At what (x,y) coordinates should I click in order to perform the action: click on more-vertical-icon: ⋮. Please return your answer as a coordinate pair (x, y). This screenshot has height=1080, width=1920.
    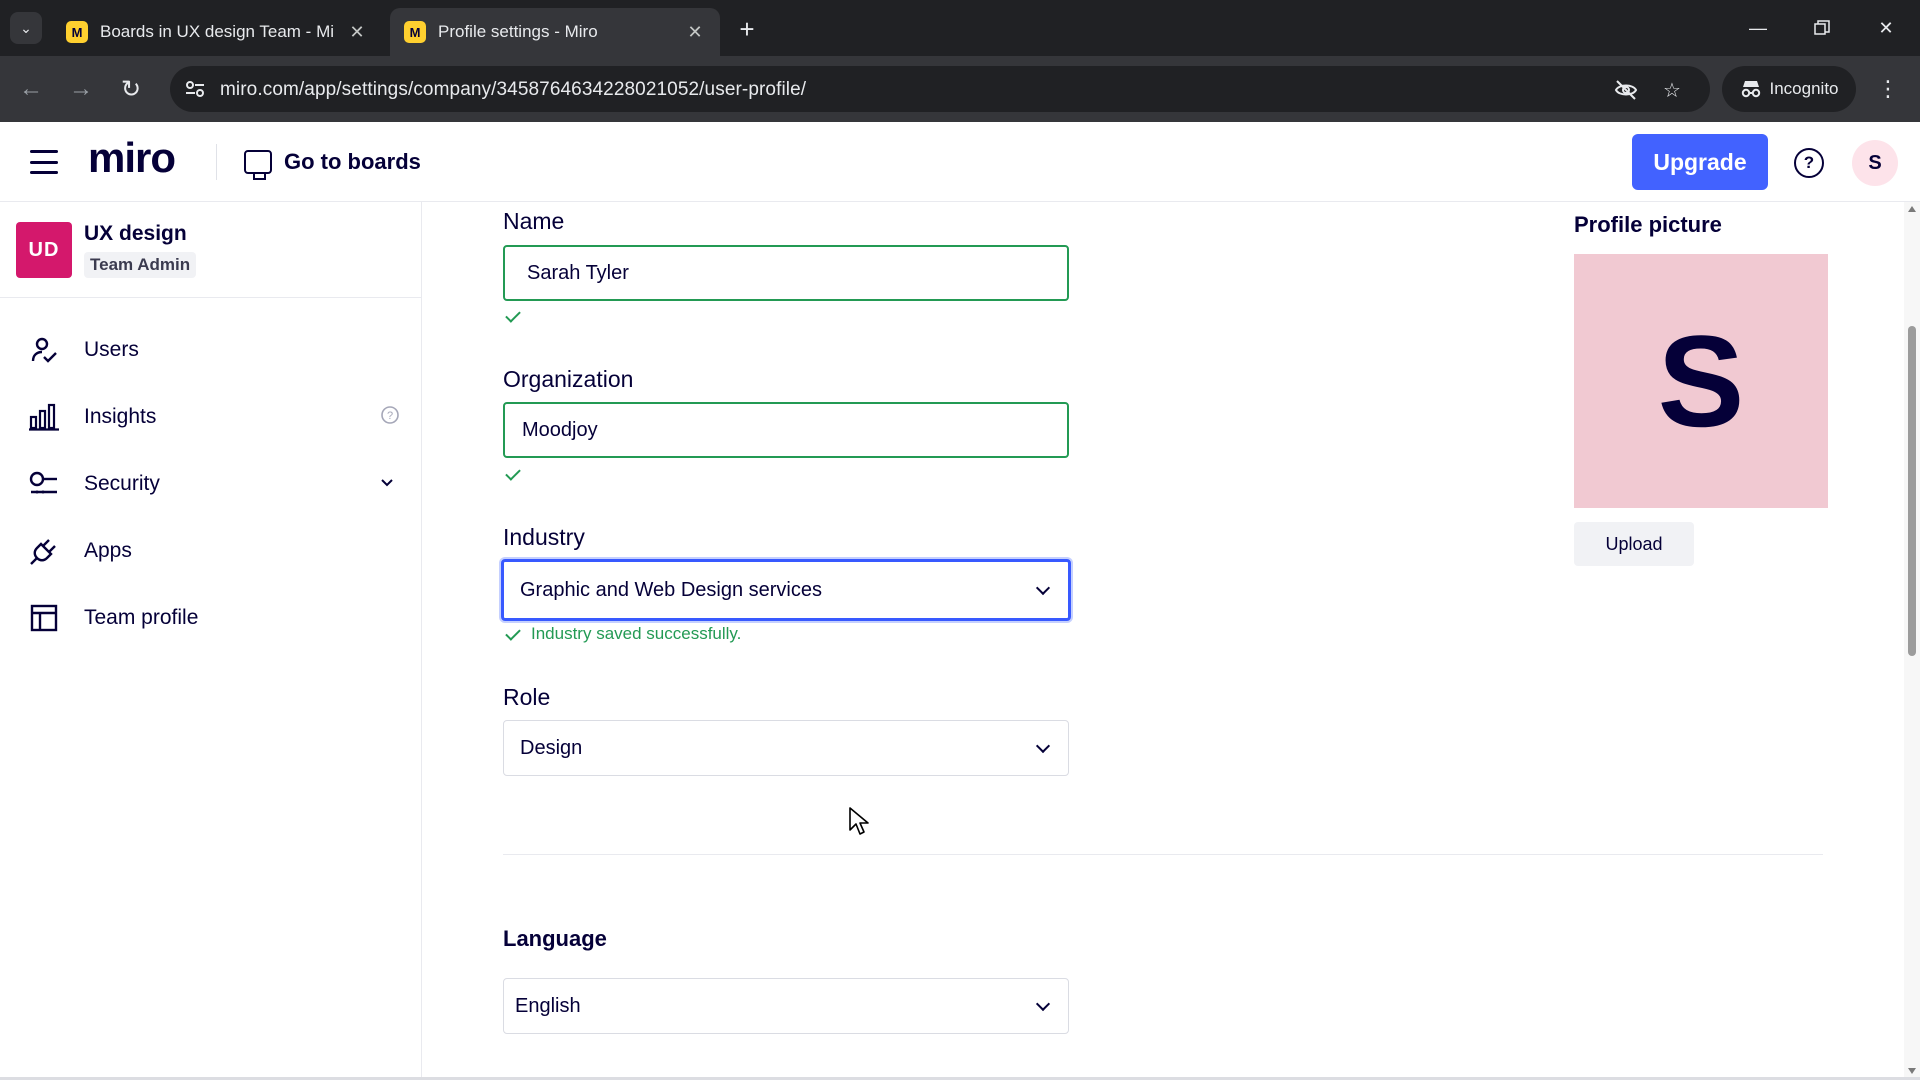
    Looking at the image, I should click on (1888, 88).